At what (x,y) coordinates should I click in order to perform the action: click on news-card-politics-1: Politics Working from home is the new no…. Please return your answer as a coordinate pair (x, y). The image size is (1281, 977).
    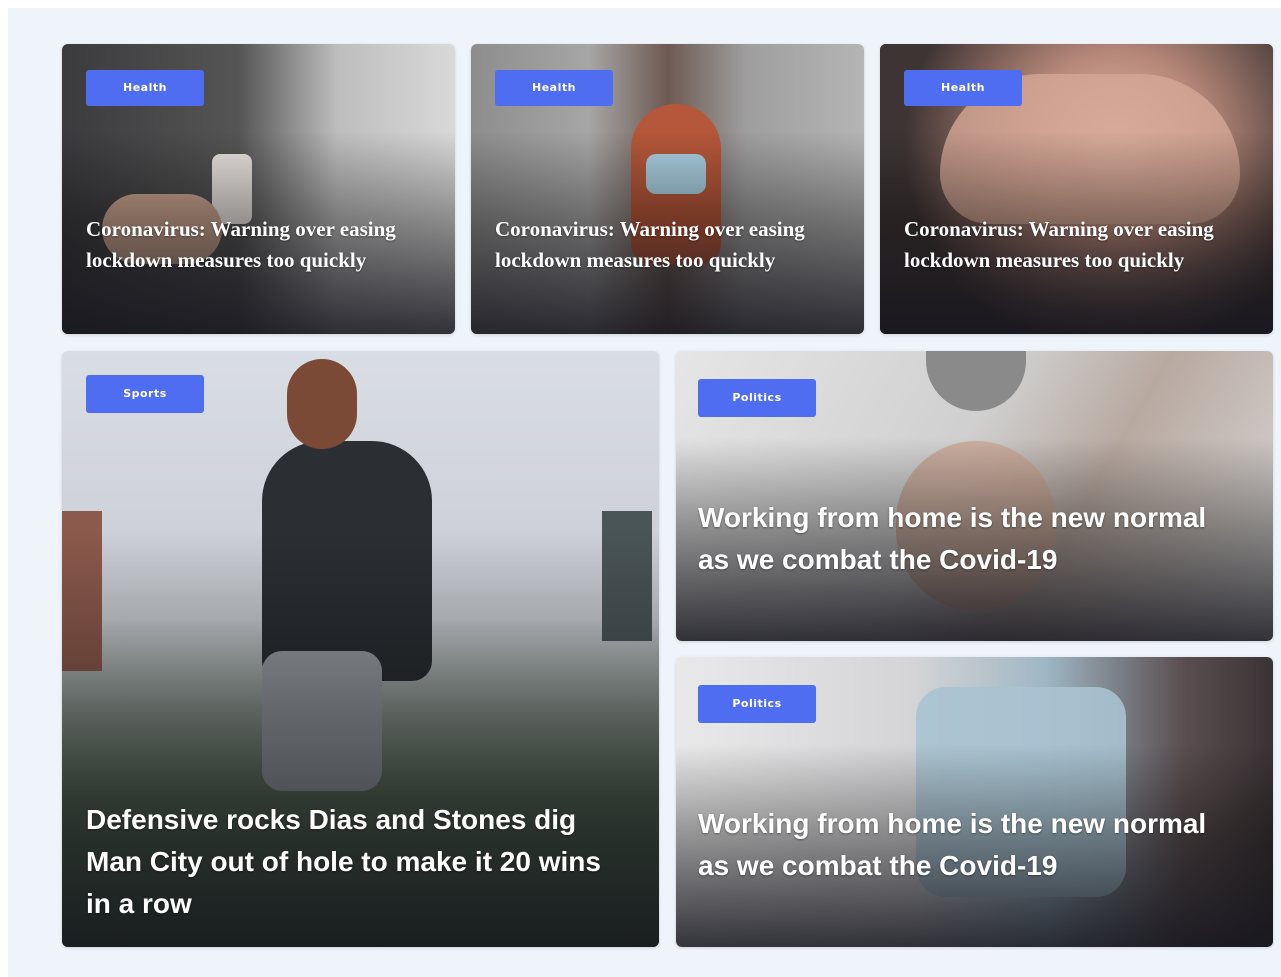
    Looking at the image, I should click on (974, 496).